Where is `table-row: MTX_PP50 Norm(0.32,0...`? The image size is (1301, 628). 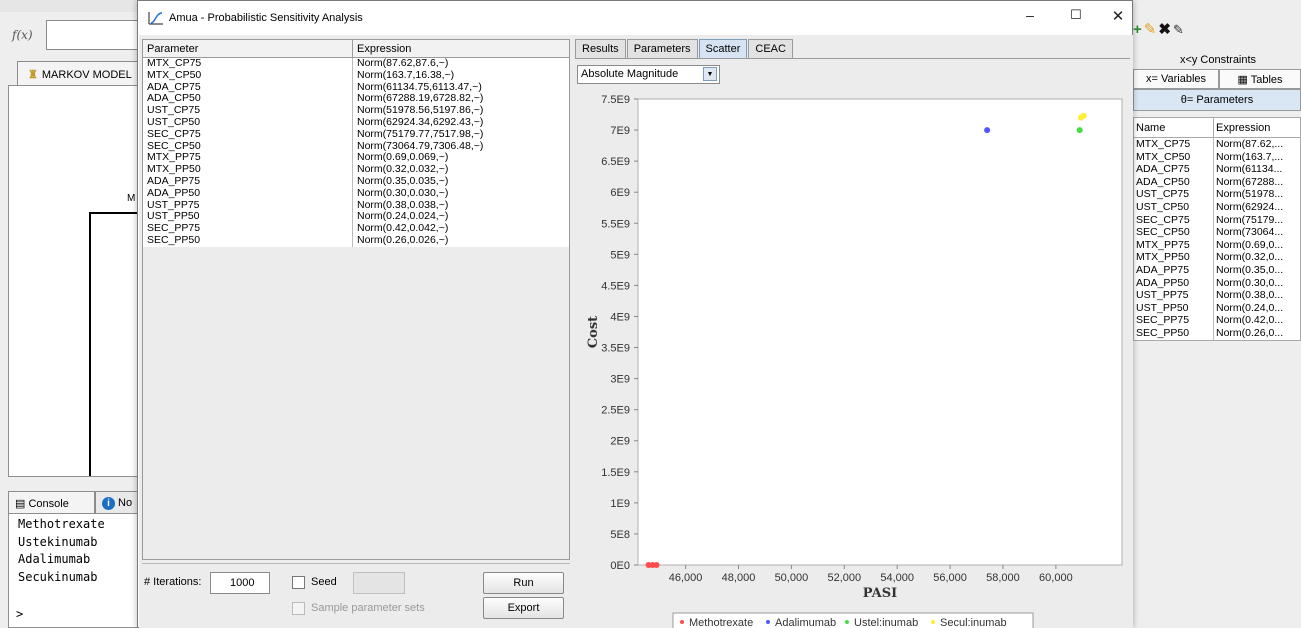
table-row: MTX_PP50 Norm(0.32,0... is located at coordinates (1217, 257).